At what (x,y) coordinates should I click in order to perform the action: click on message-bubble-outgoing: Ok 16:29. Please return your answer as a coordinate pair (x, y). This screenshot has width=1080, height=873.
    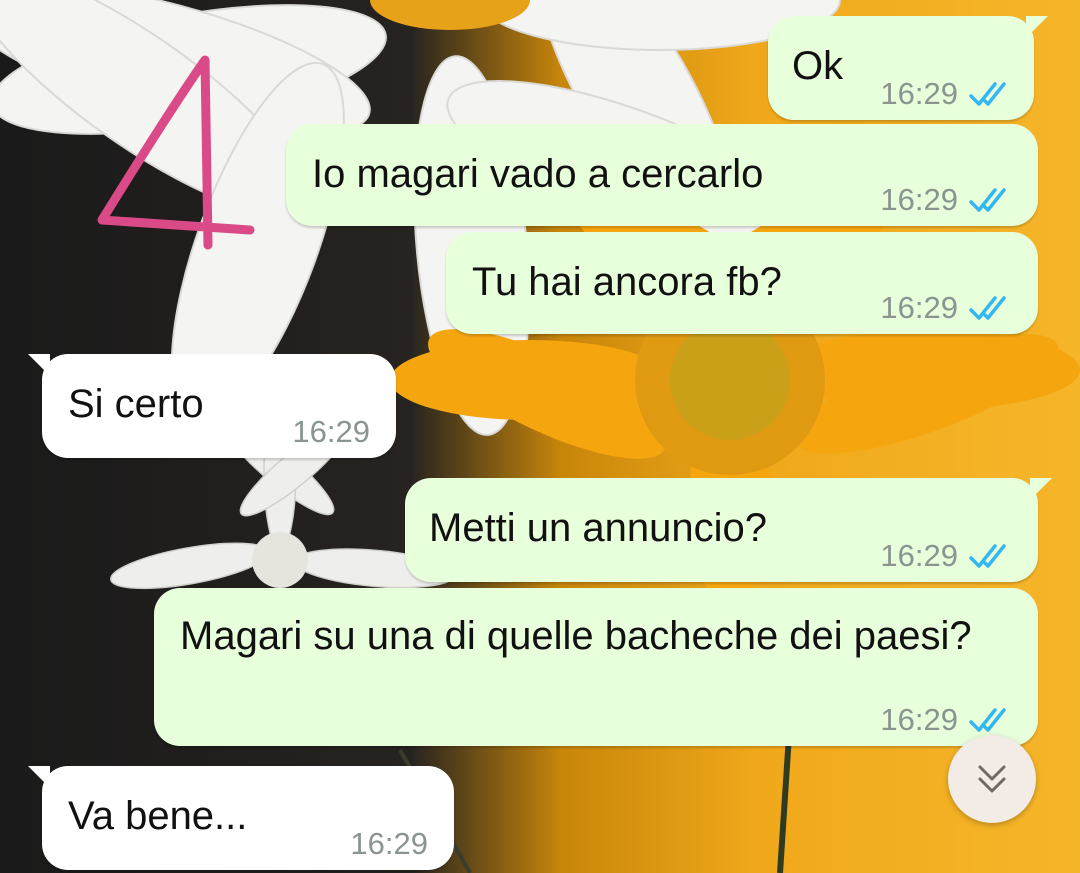
    Looking at the image, I should click on (908, 69).